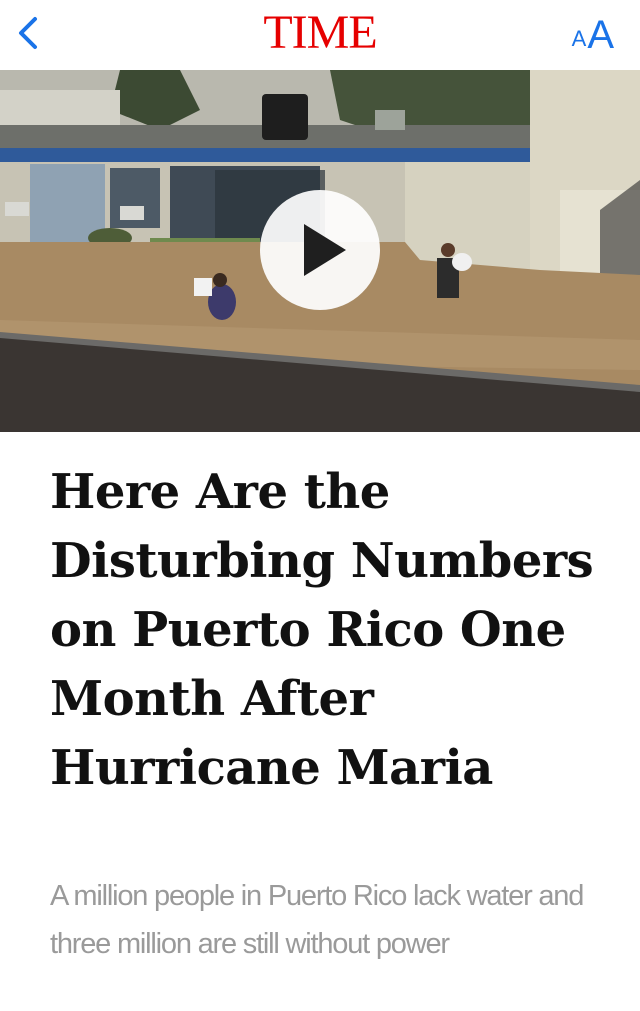  I want to click on text-size-button: A A, so click(593, 33).